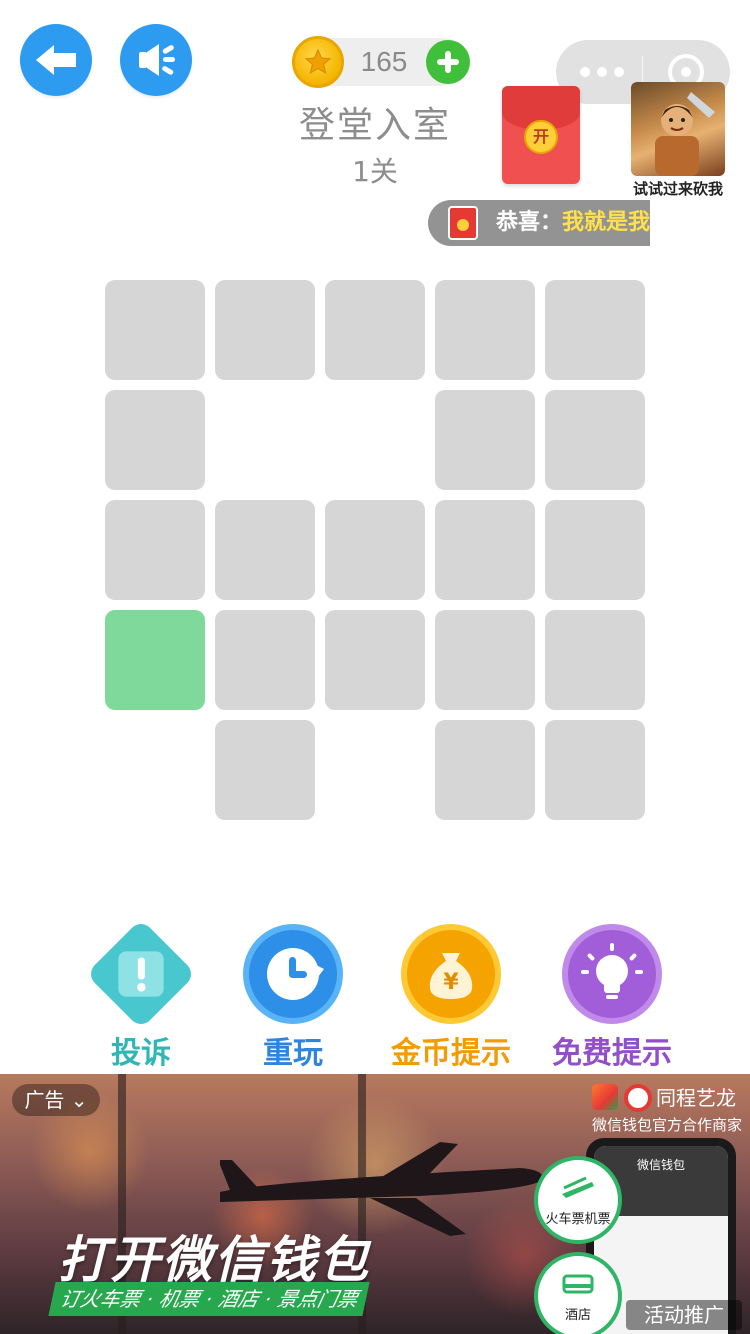 This screenshot has width=750, height=1334. I want to click on hotel-bubble: 酒店, so click(578, 1293).